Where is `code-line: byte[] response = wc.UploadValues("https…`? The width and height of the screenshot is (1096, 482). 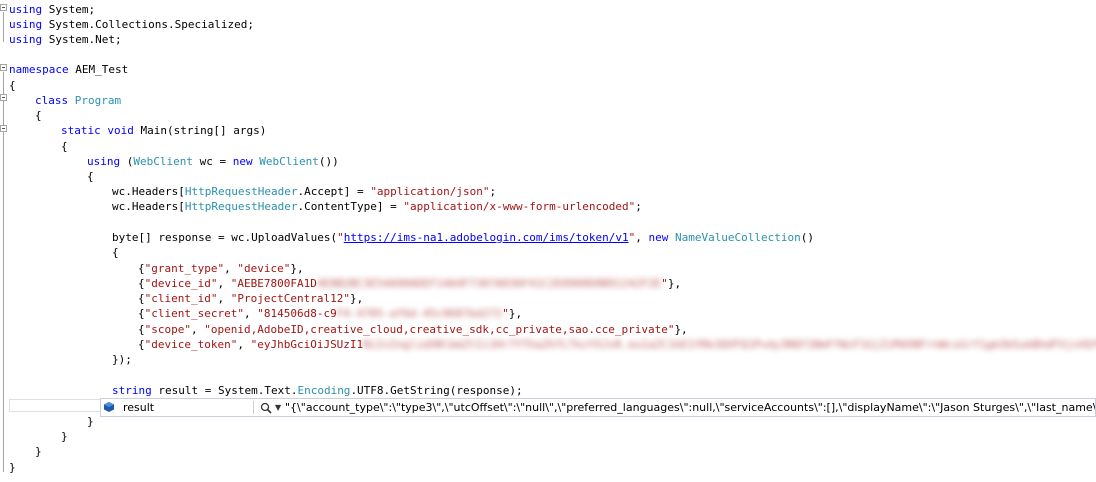 code-line: byte[] response = wc.UploadValues("https… is located at coordinates (411, 237).